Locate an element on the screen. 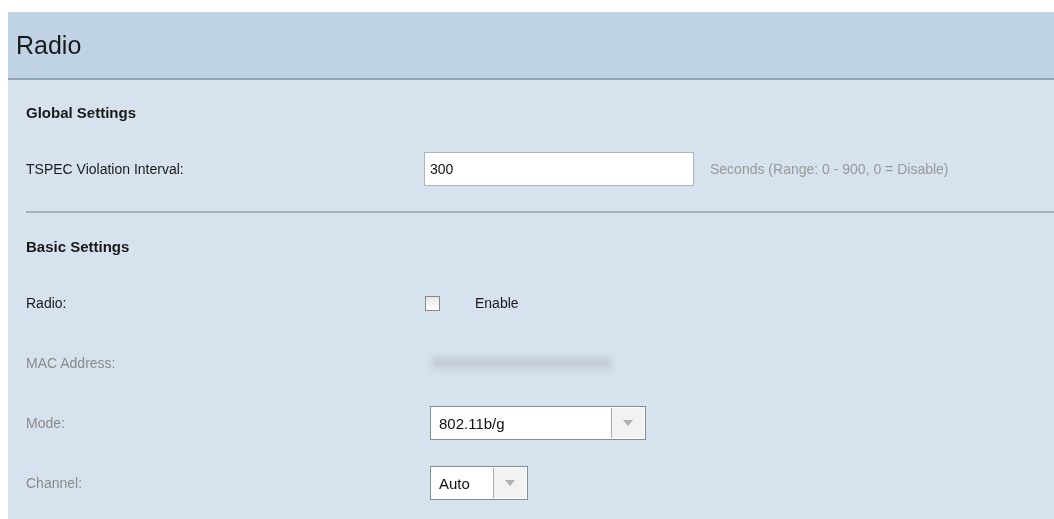 Image resolution: width=1054 pixels, height=519 pixels. field-label: TSPEC Violation Interval: is located at coordinates (105, 169).